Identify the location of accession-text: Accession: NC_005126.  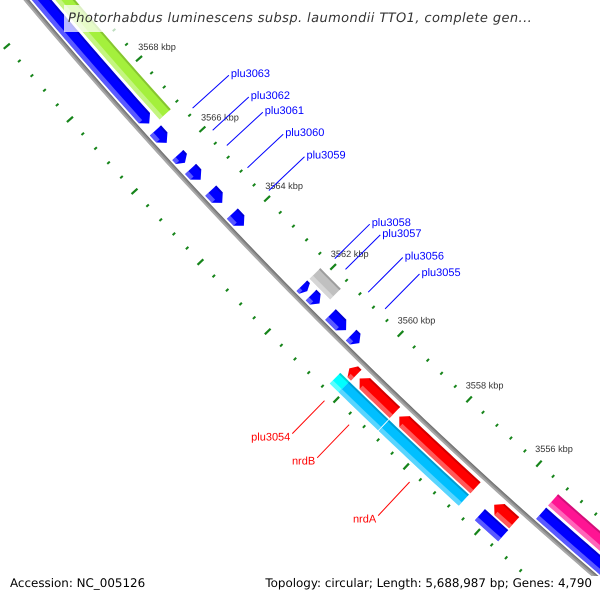
(78, 583).